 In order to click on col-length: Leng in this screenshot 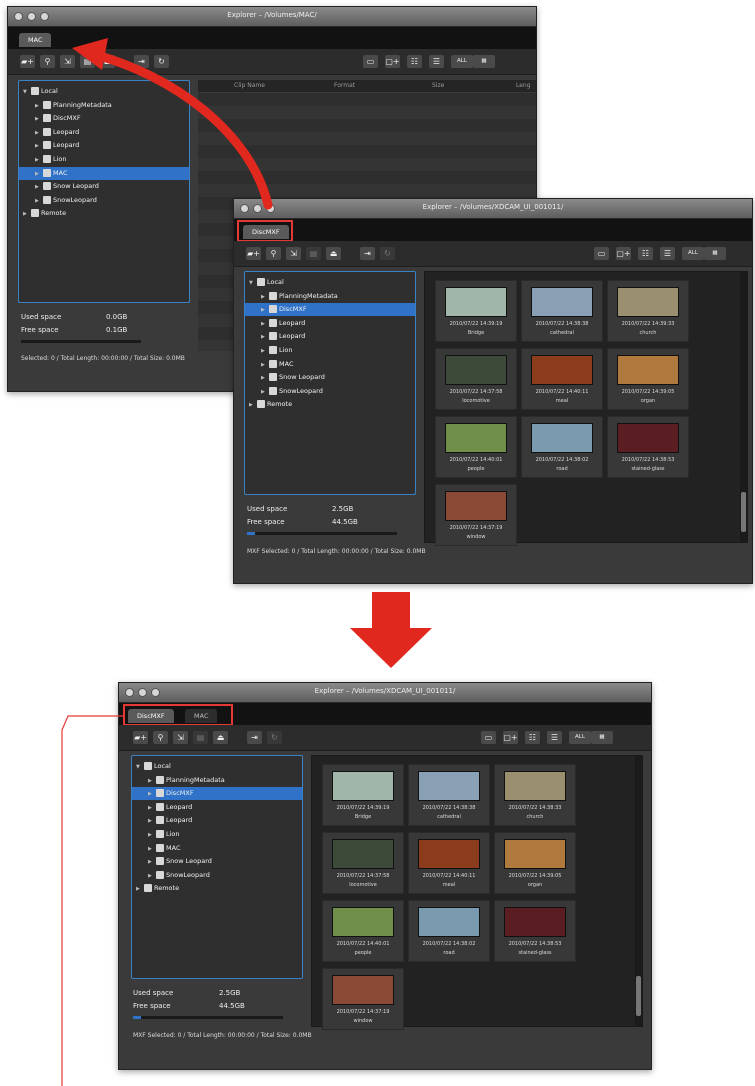, I will do `click(523, 86)`.